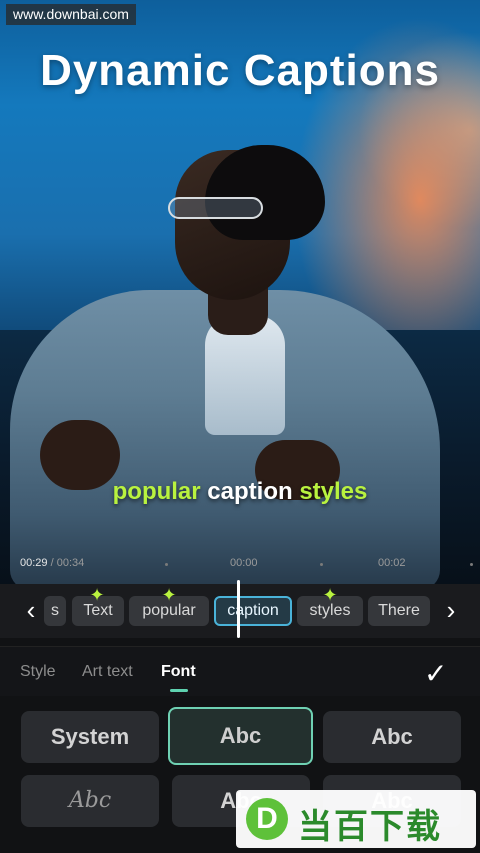 The image size is (480, 853). What do you see at coordinates (392, 563) in the screenshot?
I see `ruler-mark-2: 00:02` at bounding box center [392, 563].